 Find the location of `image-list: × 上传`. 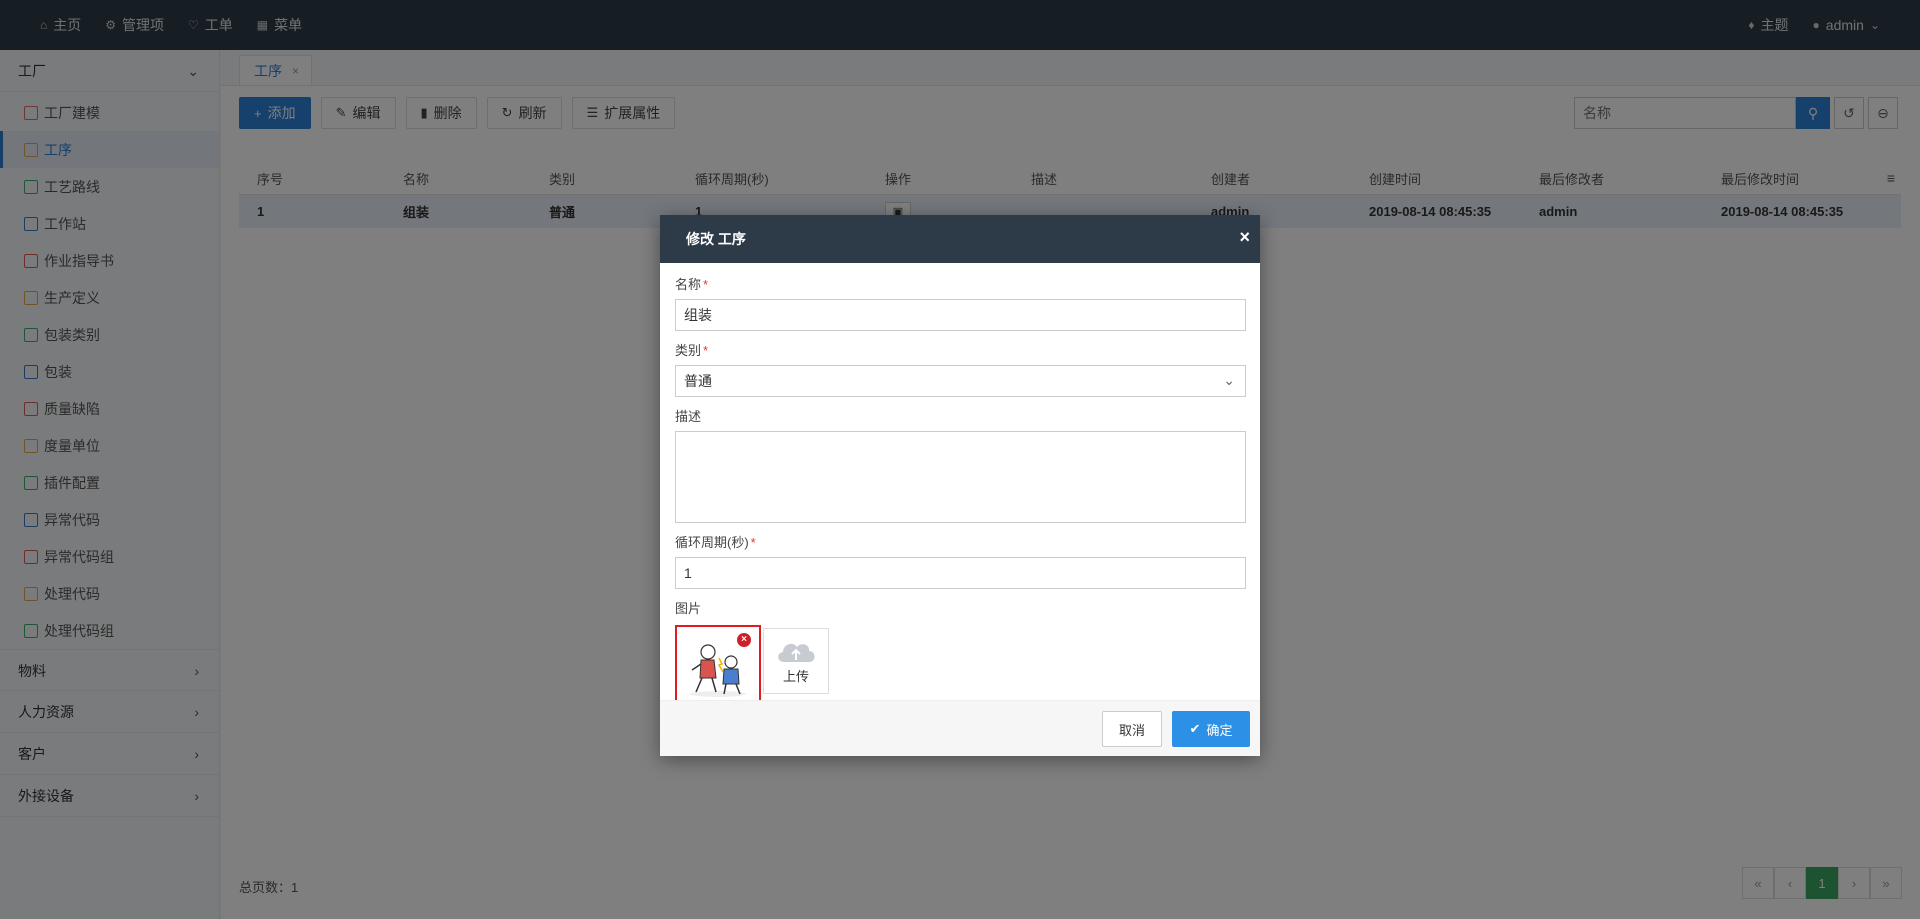

image-list: × 上传 is located at coordinates (960, 668).